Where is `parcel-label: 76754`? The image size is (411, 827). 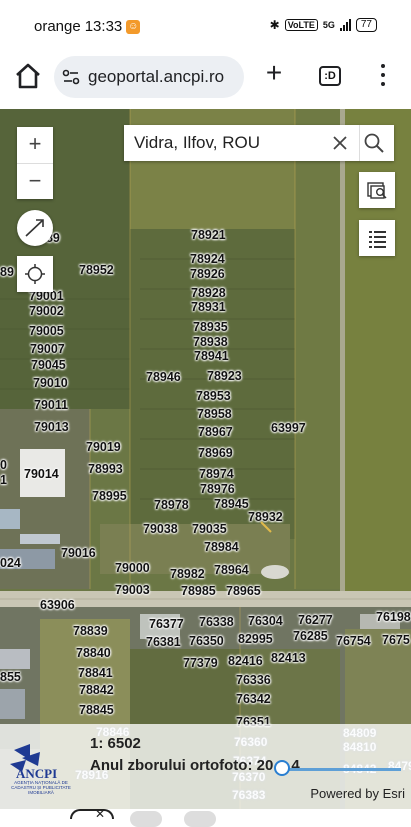 parcel-label: 76754 is located at coordinates (353, 641).